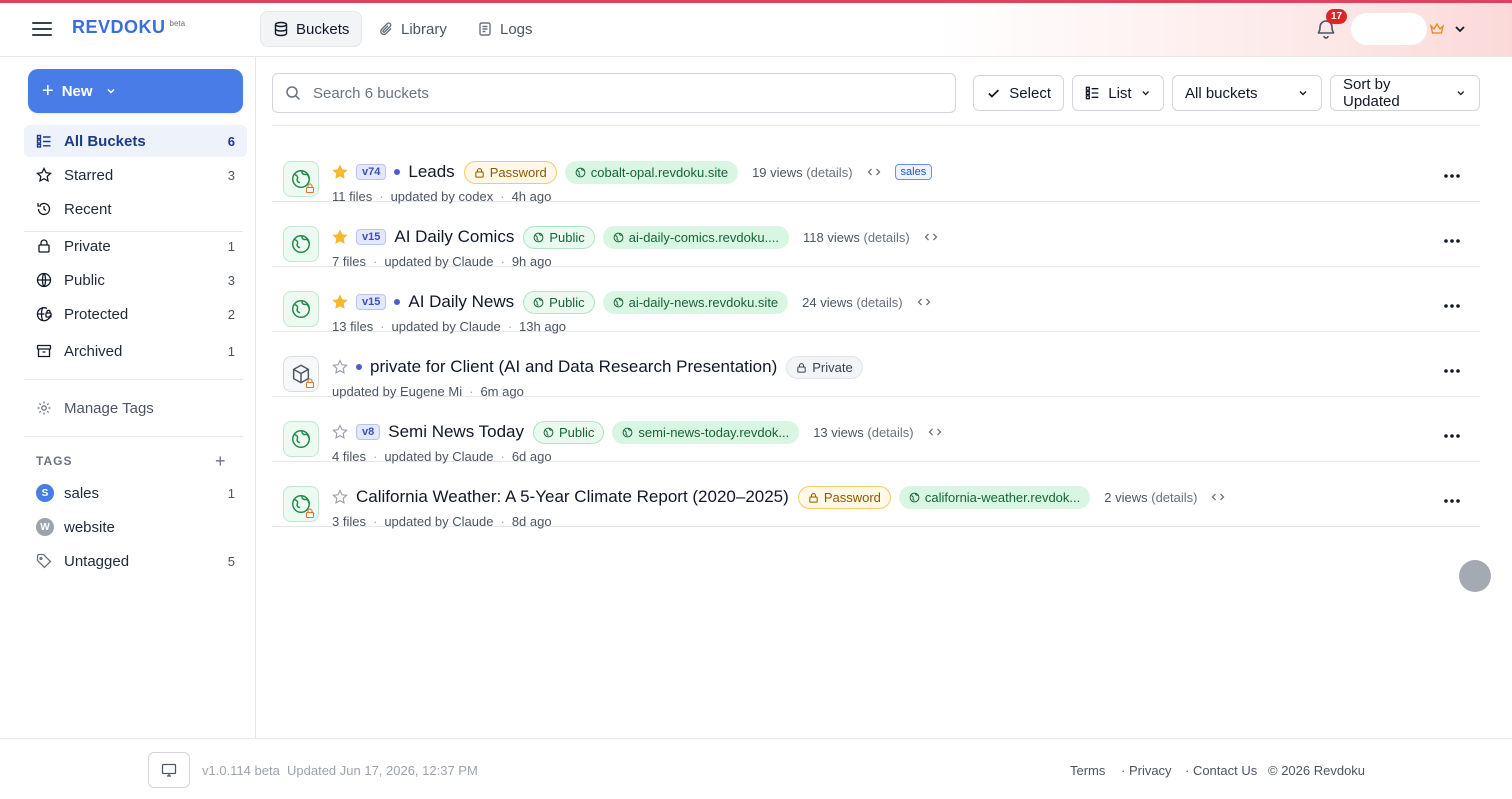  I want to click on filter-label: All buckets, so click(1221, 93).